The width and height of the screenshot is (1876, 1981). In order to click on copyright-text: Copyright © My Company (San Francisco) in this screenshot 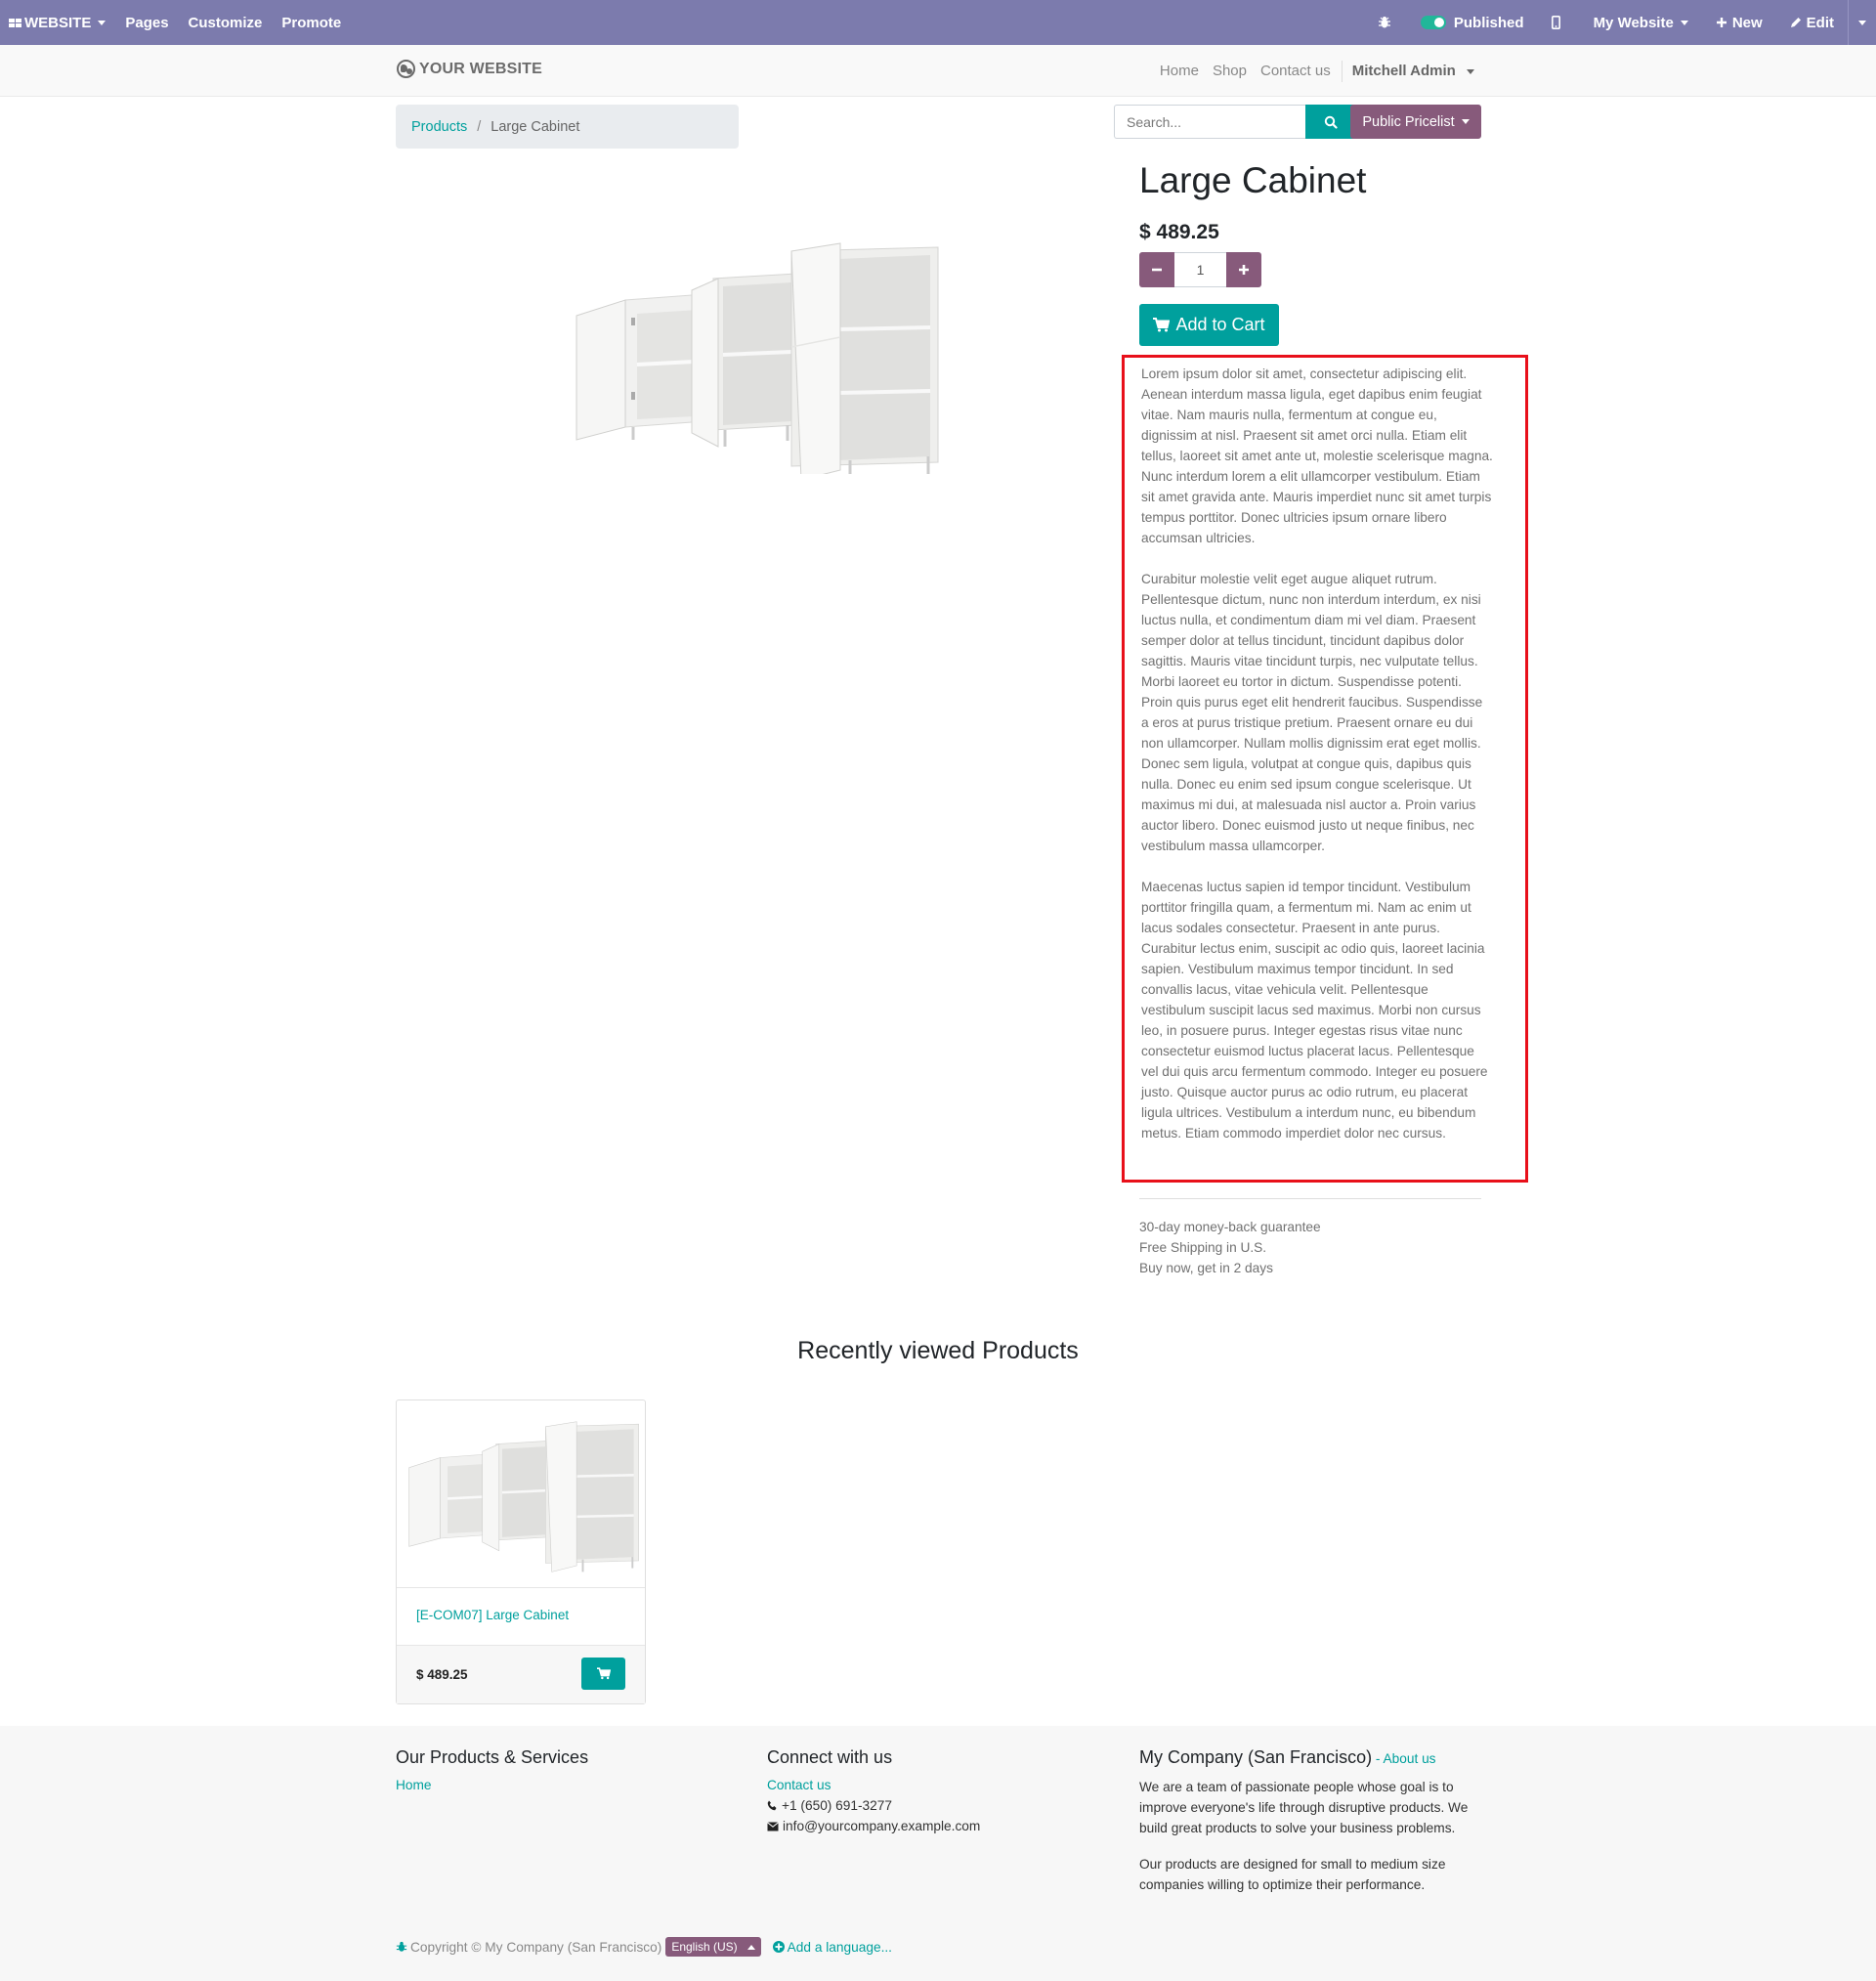, I will do `click(536, 1947)`.